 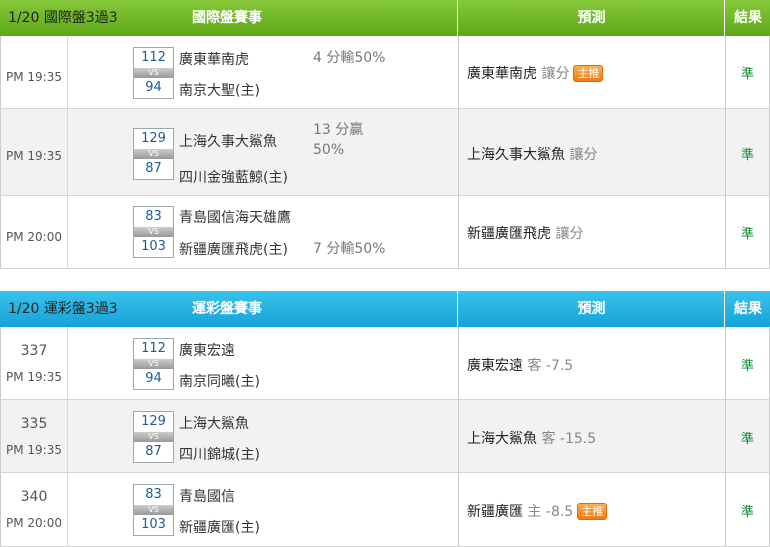 What do you see at coordinates (509, 234) in the screenshot?
I see `pick-team: 新疆廣匯飛虎` at bounding box center [509, 234].